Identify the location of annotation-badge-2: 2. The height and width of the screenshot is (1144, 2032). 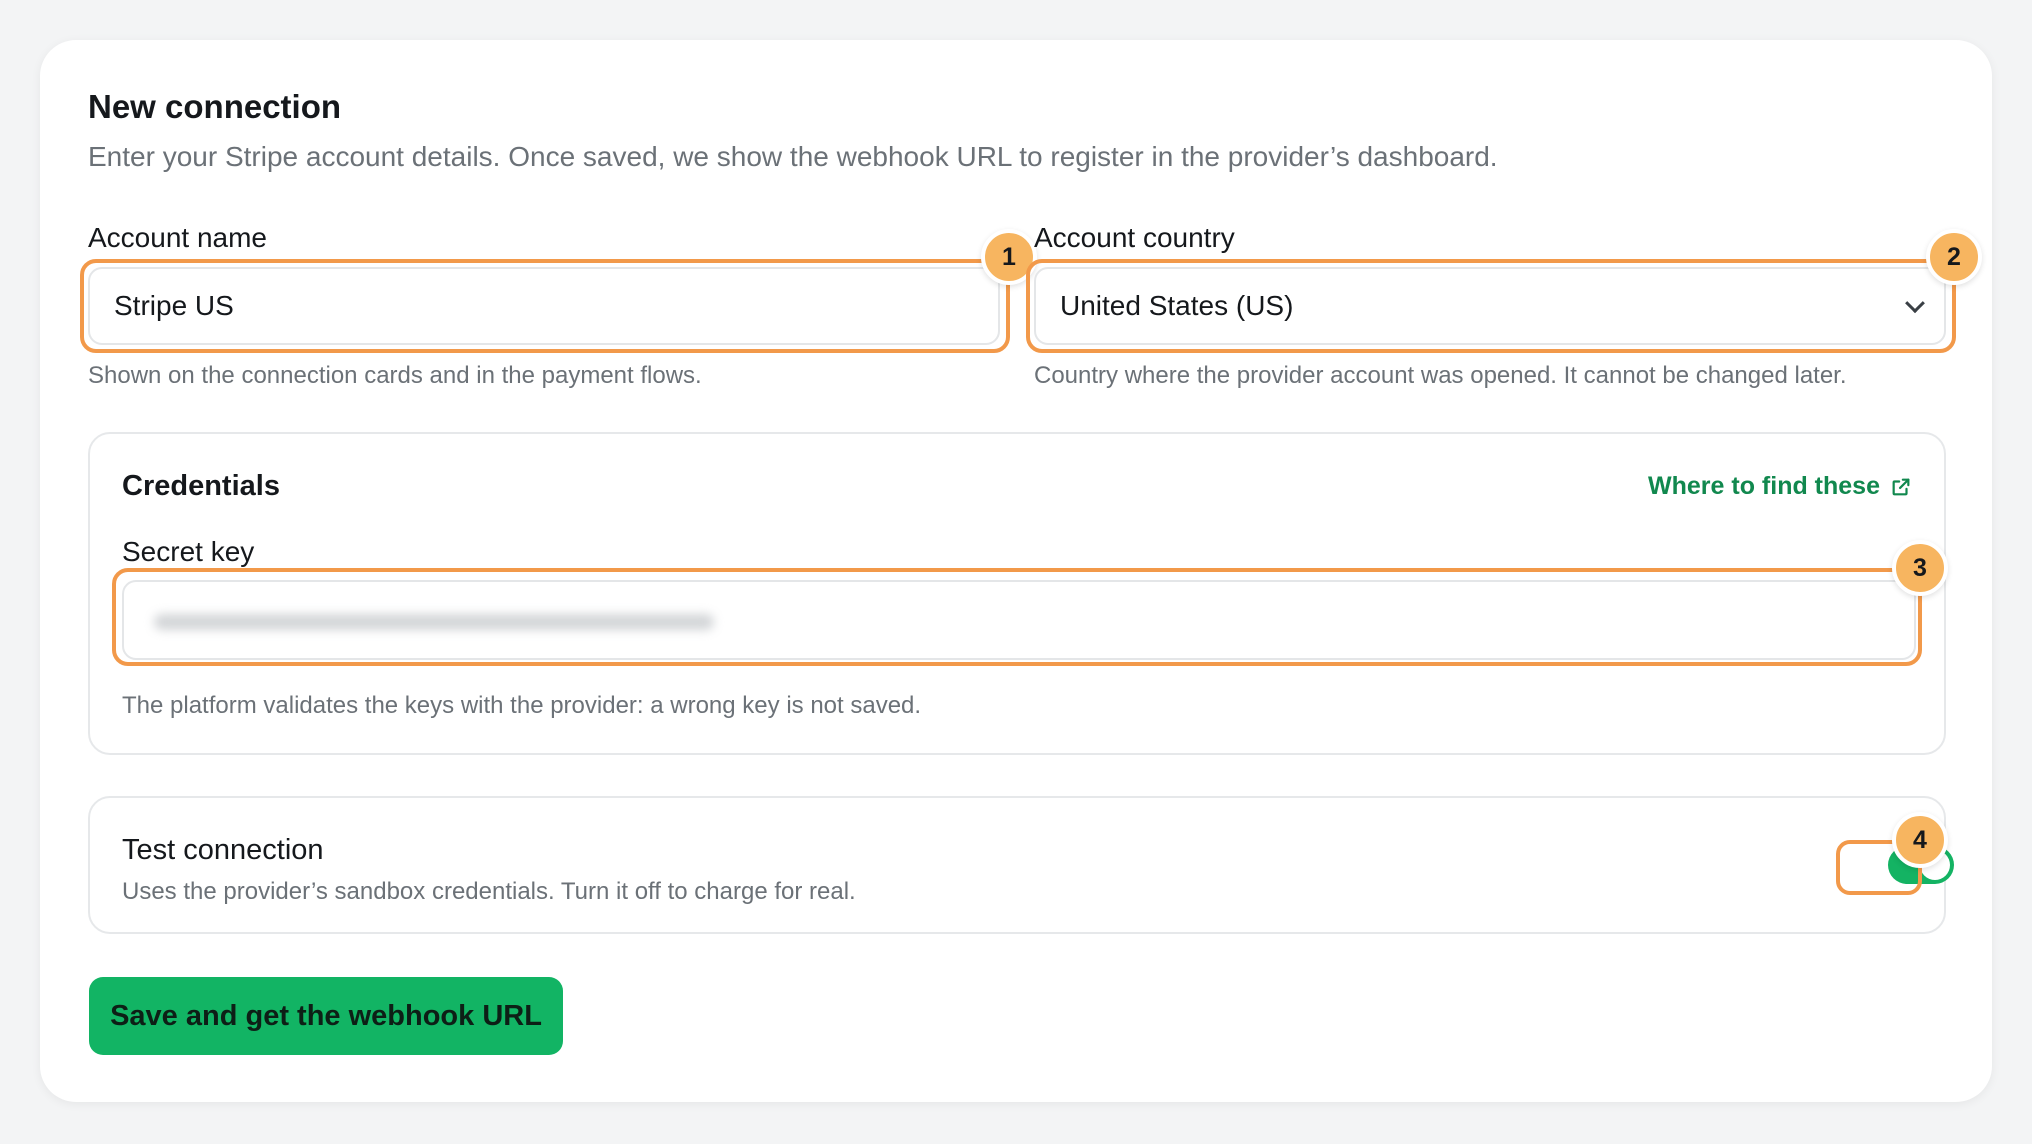
(1954, 257).